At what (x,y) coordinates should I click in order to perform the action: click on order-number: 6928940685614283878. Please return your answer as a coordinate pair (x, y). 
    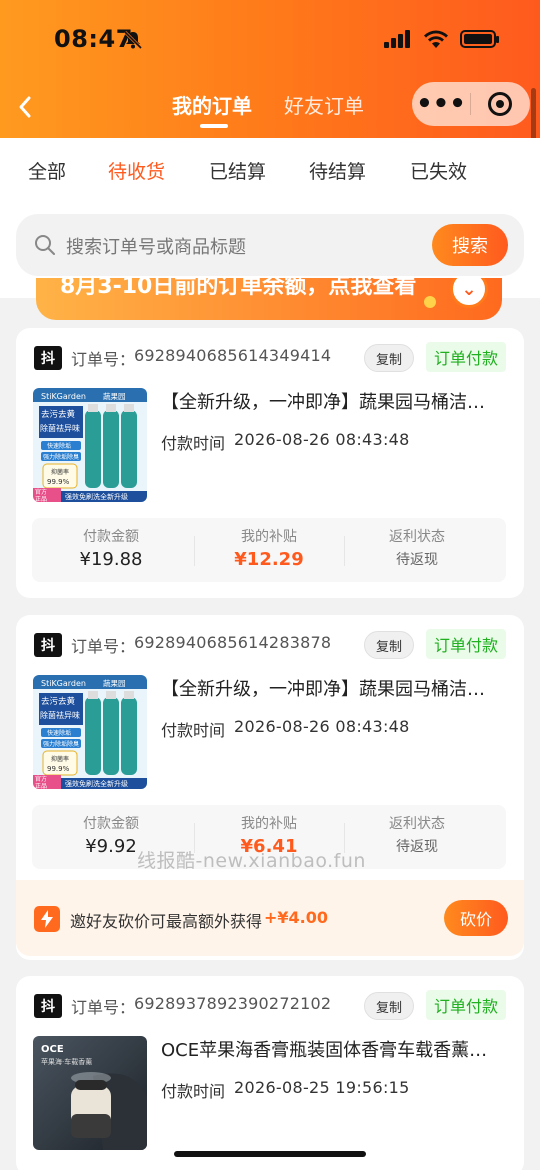
    Looking at the image, I should click on (233, 642).